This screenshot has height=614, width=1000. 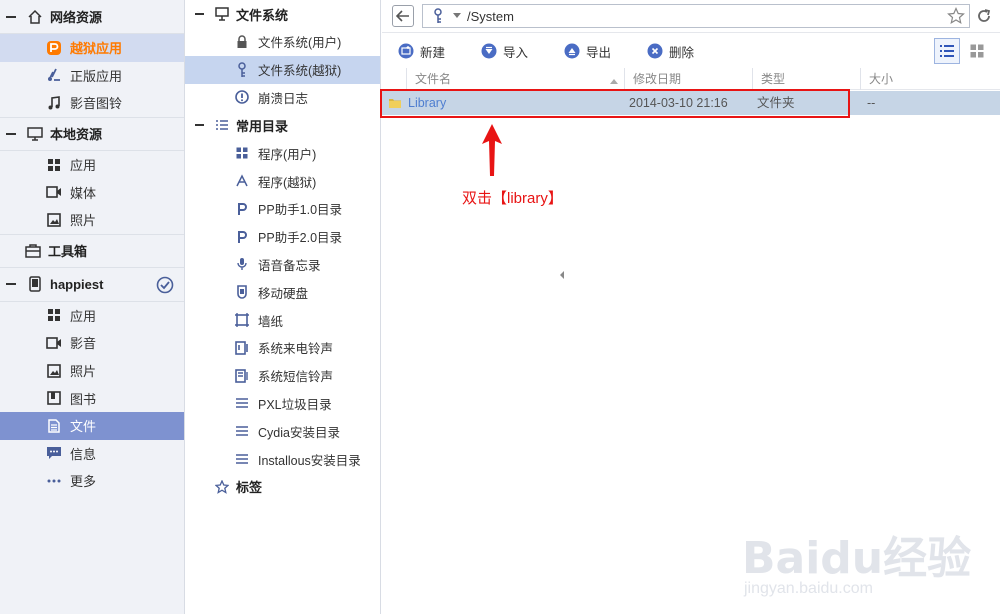 What do you see at coordinates (572, 51) in the screenshot?
I see `export-icon` at bounding box center [572, 51].